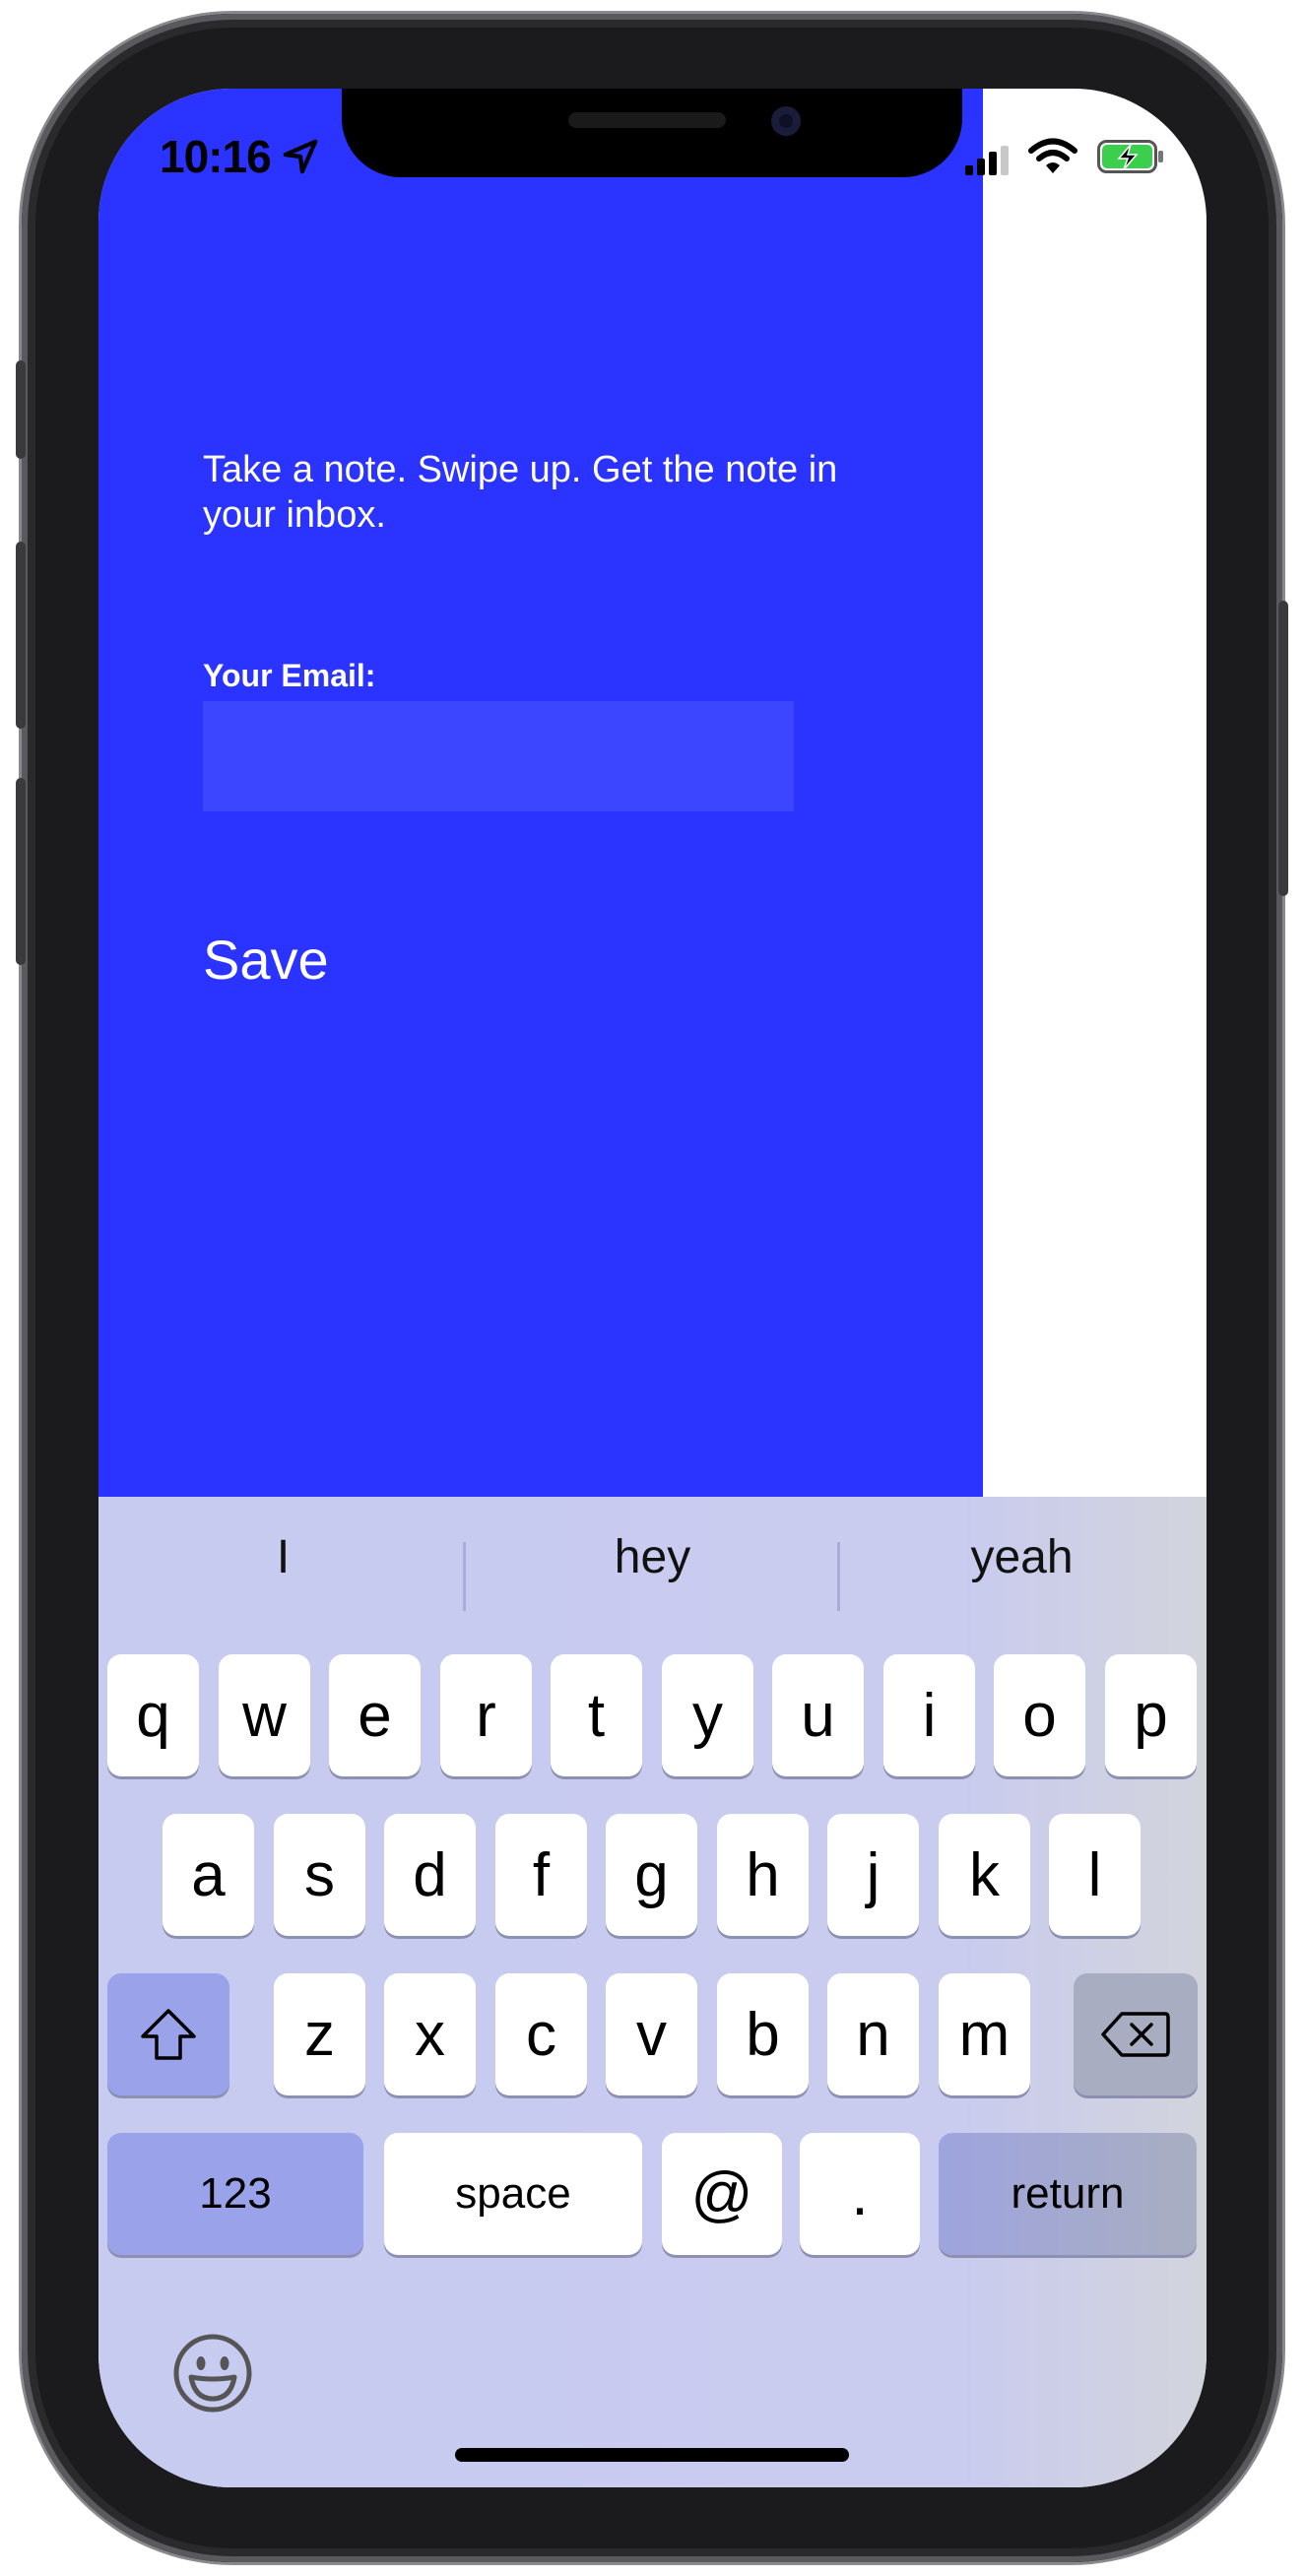  Describe the element at coordinates (929, 1715) in the screenshot. I see `key-i: i` at that location.